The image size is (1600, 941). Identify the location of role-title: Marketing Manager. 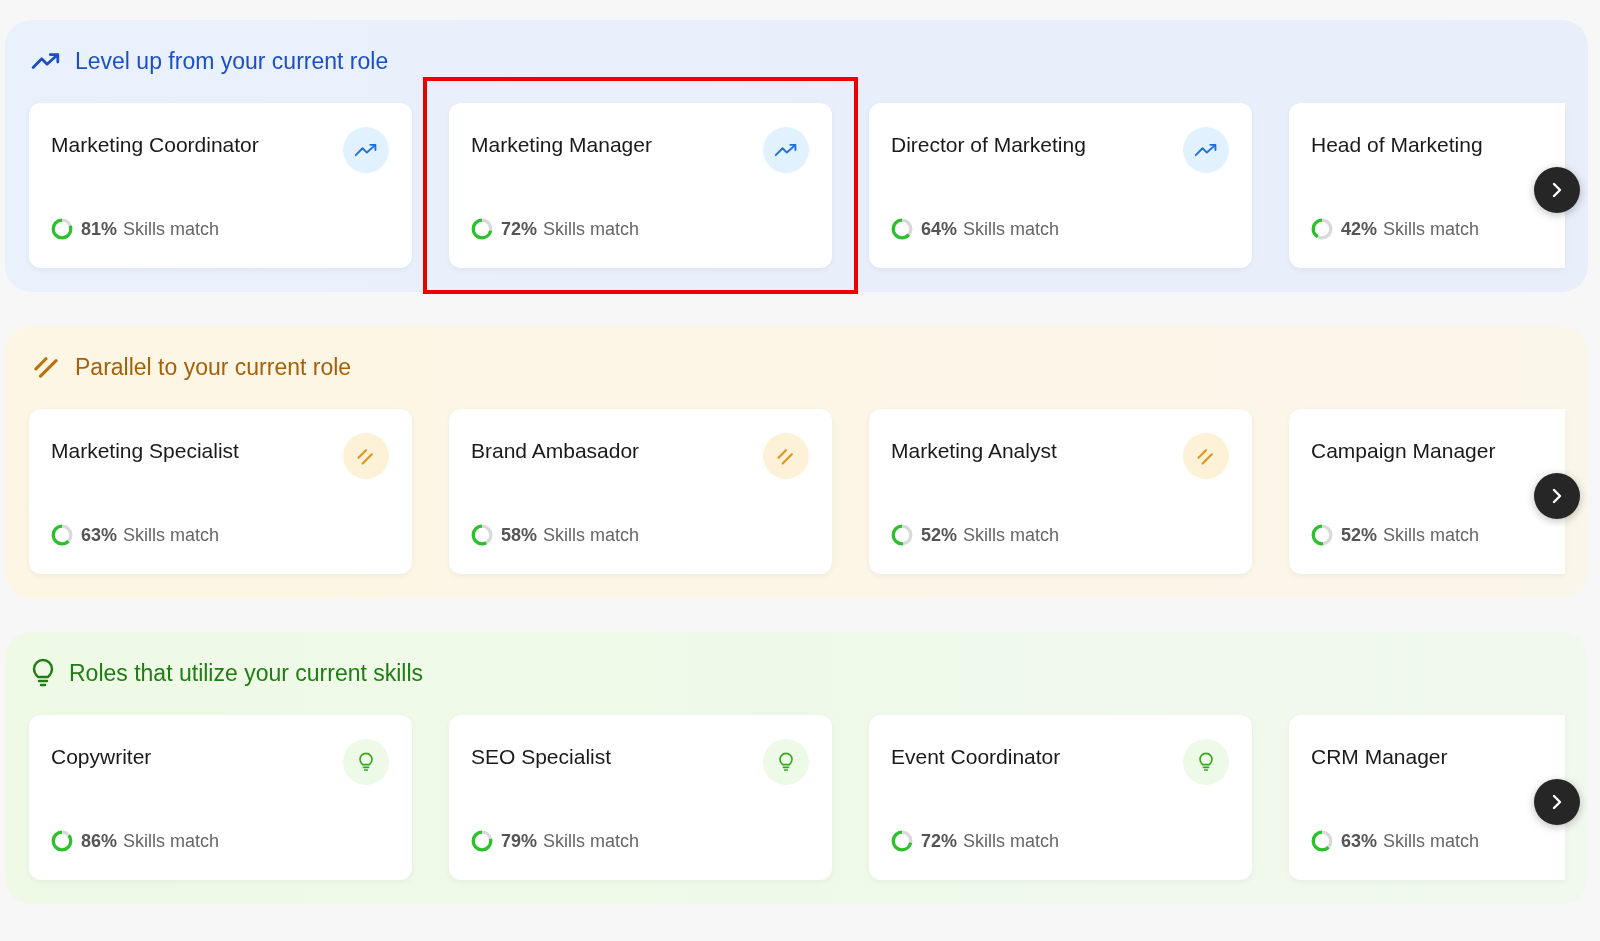
(561, 145).